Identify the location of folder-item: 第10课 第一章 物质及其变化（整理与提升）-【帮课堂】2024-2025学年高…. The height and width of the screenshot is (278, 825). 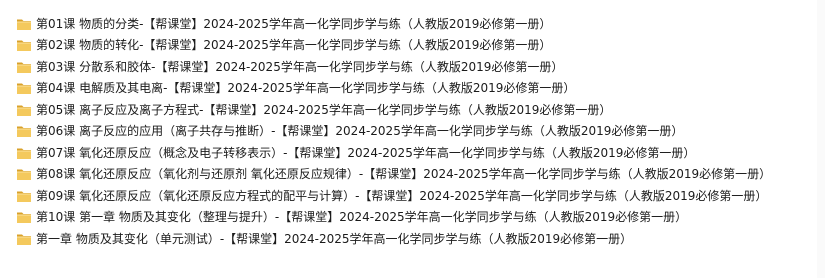
(416, 218).